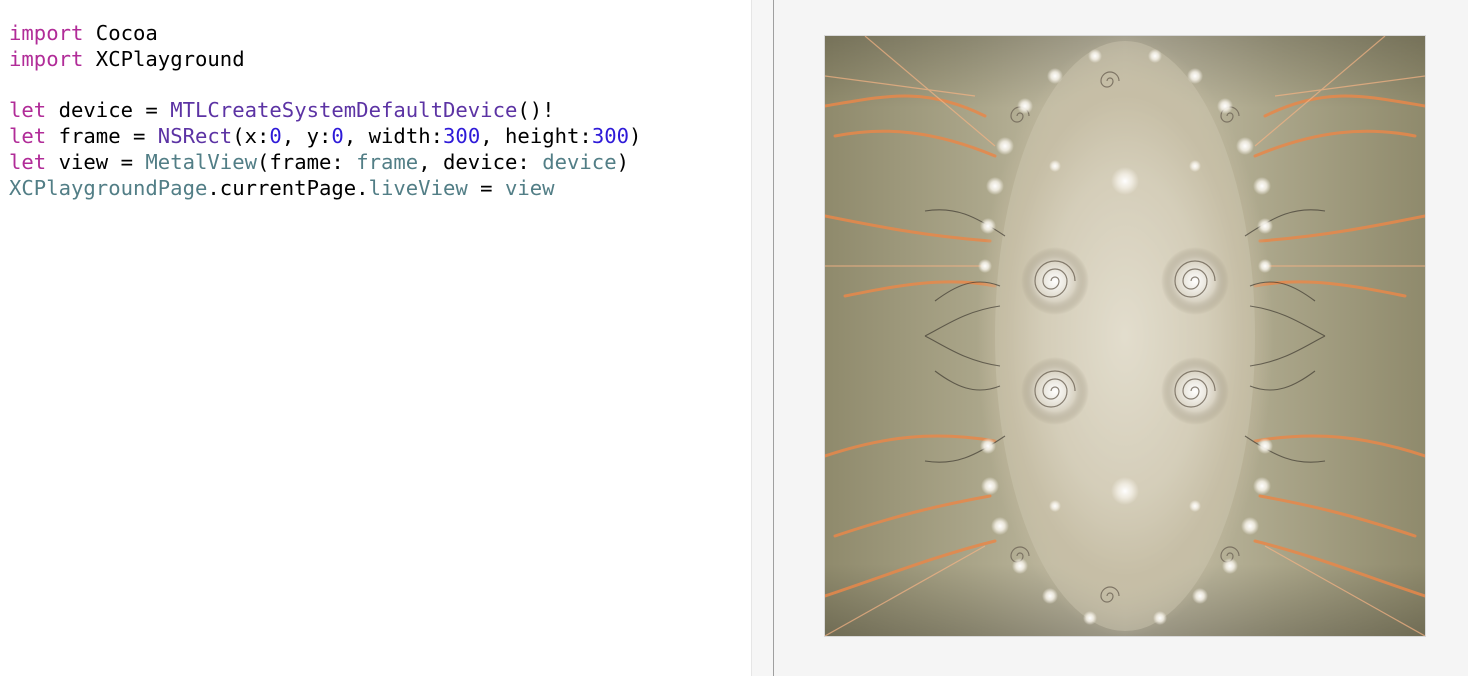 The image size is (1468, 676). I want to click on code-token: NSRect, so click(195, 136).